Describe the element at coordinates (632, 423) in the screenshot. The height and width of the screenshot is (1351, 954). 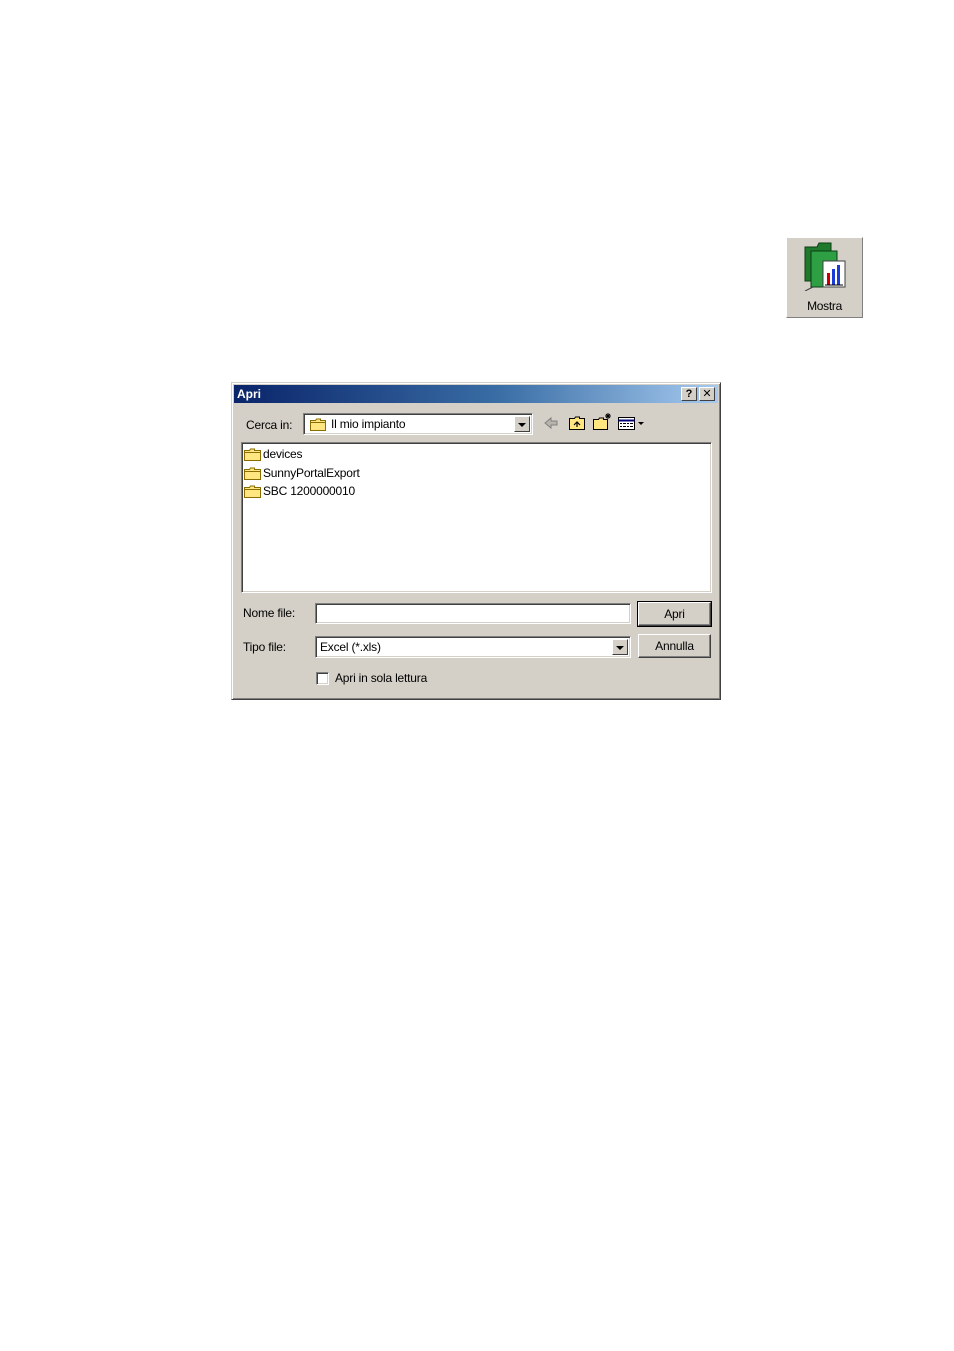
I see `view-menu-icon` at that location.